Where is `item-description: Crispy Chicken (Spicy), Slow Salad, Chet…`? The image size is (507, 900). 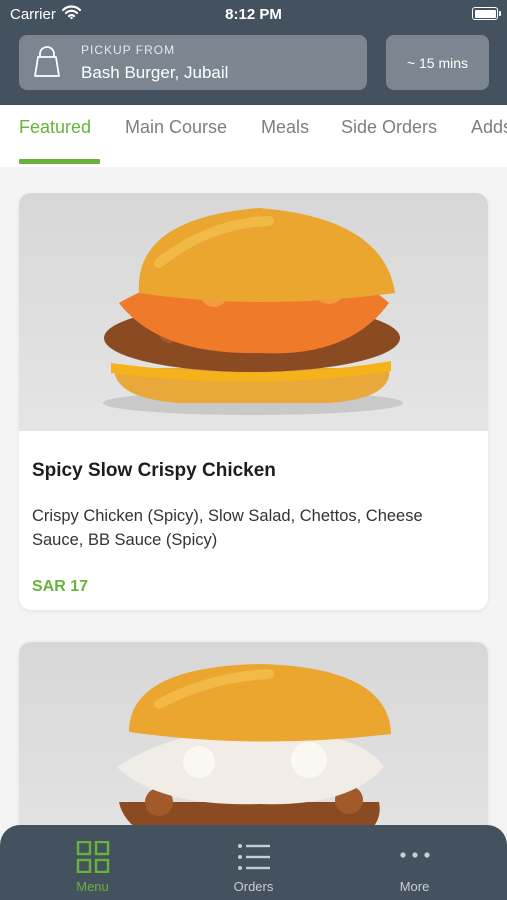 item-description: Crispy Chicken (Spicy), Slow Salad, Chet… is located at coordinates (227, 528).